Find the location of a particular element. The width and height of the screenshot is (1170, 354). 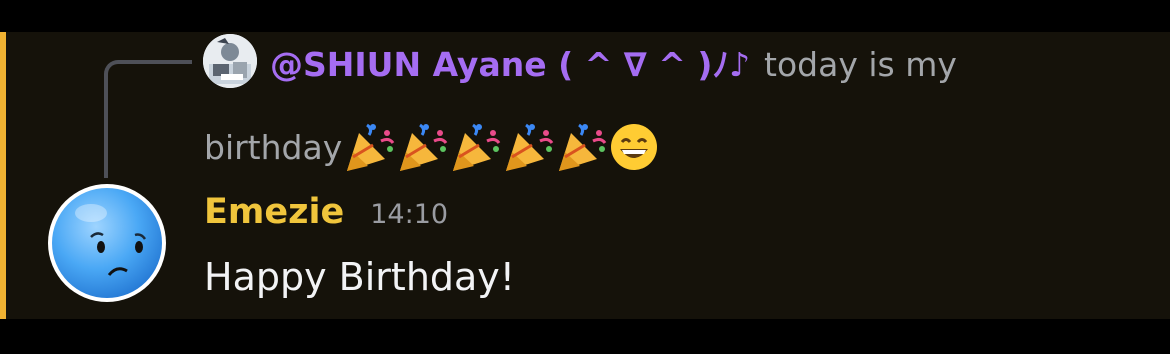

grinning-face-emoji-icon is located at coordinates (634, 147).